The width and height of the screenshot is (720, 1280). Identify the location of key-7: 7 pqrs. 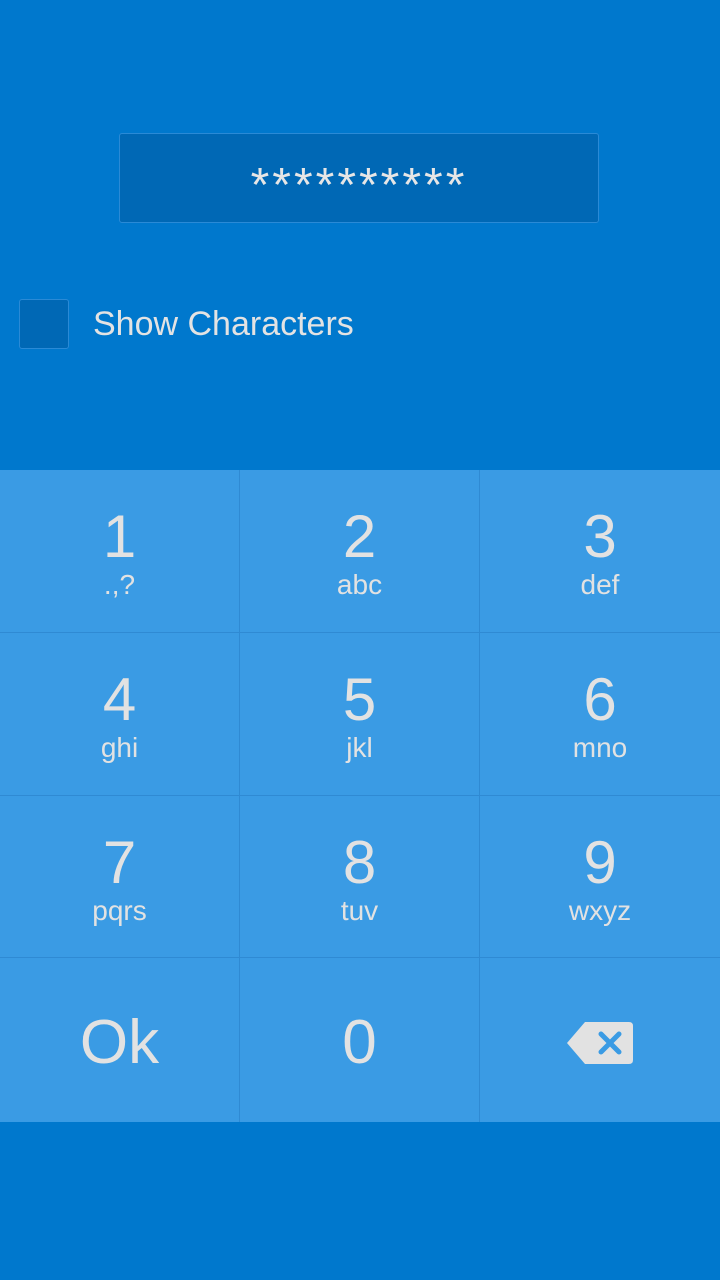
(119, 876).